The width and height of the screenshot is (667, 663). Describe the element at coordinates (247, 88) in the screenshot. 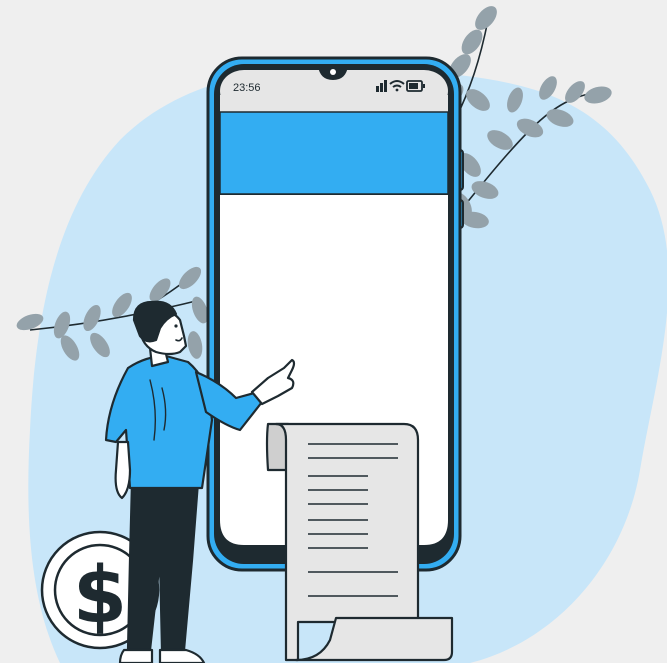

I see `status-time: 23:56` at that location.